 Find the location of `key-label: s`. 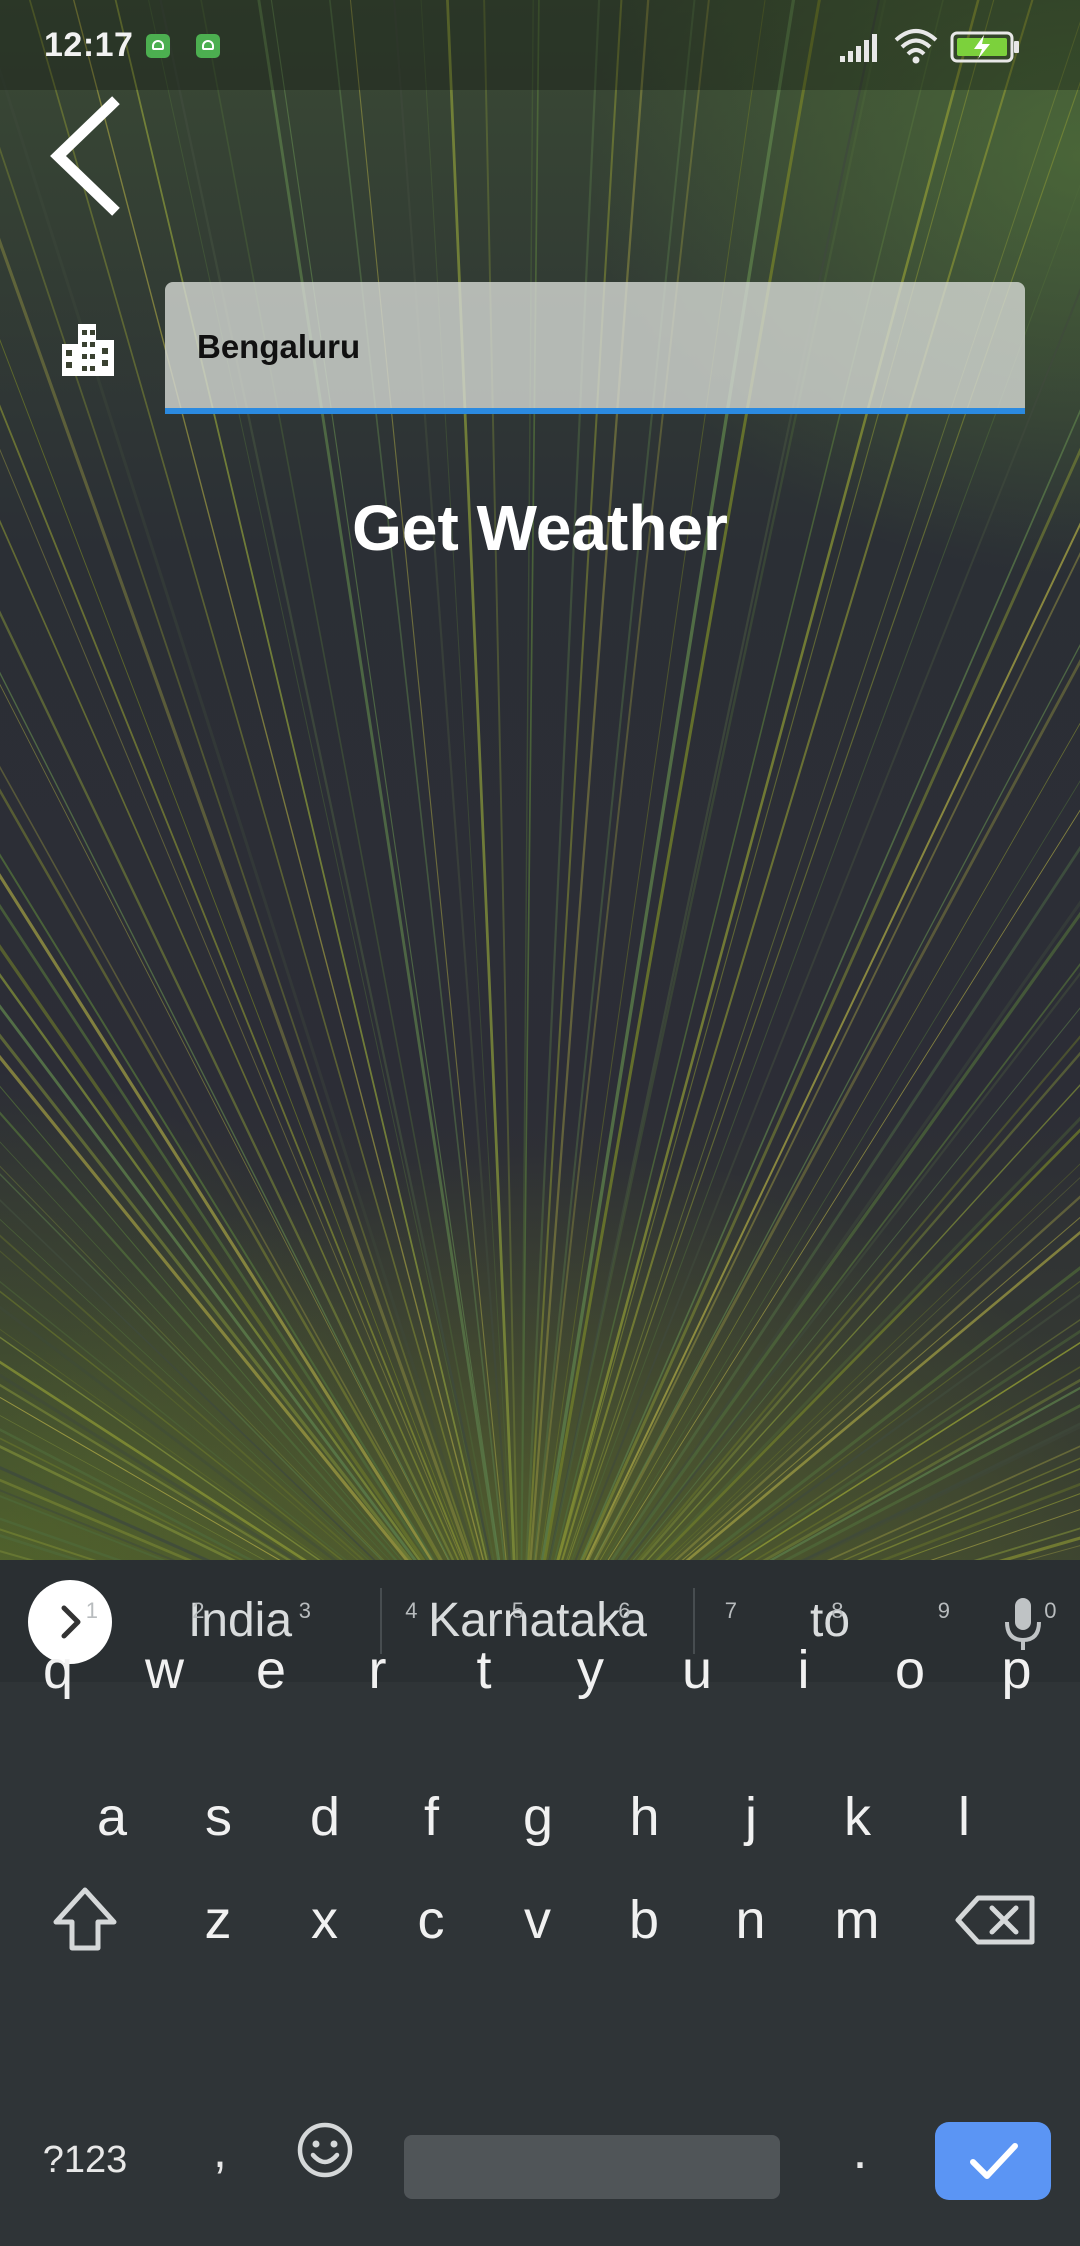

key-label: s is located at coordinates (218, 1817).